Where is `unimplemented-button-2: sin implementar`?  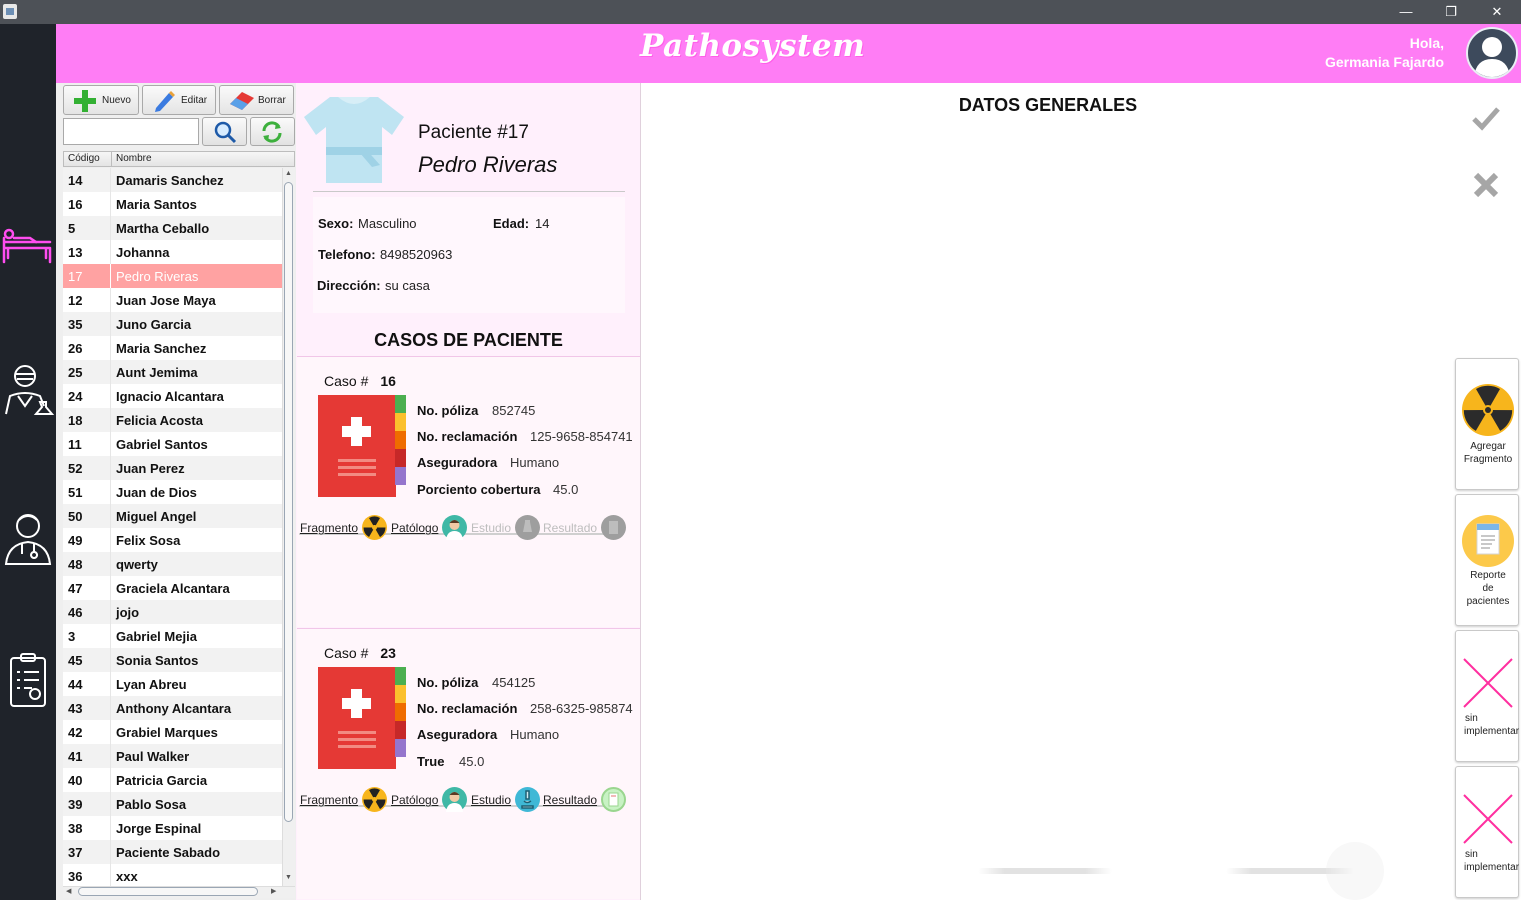
unimplemented-button-2: sin implementar is located at coordinates (1487, 832).